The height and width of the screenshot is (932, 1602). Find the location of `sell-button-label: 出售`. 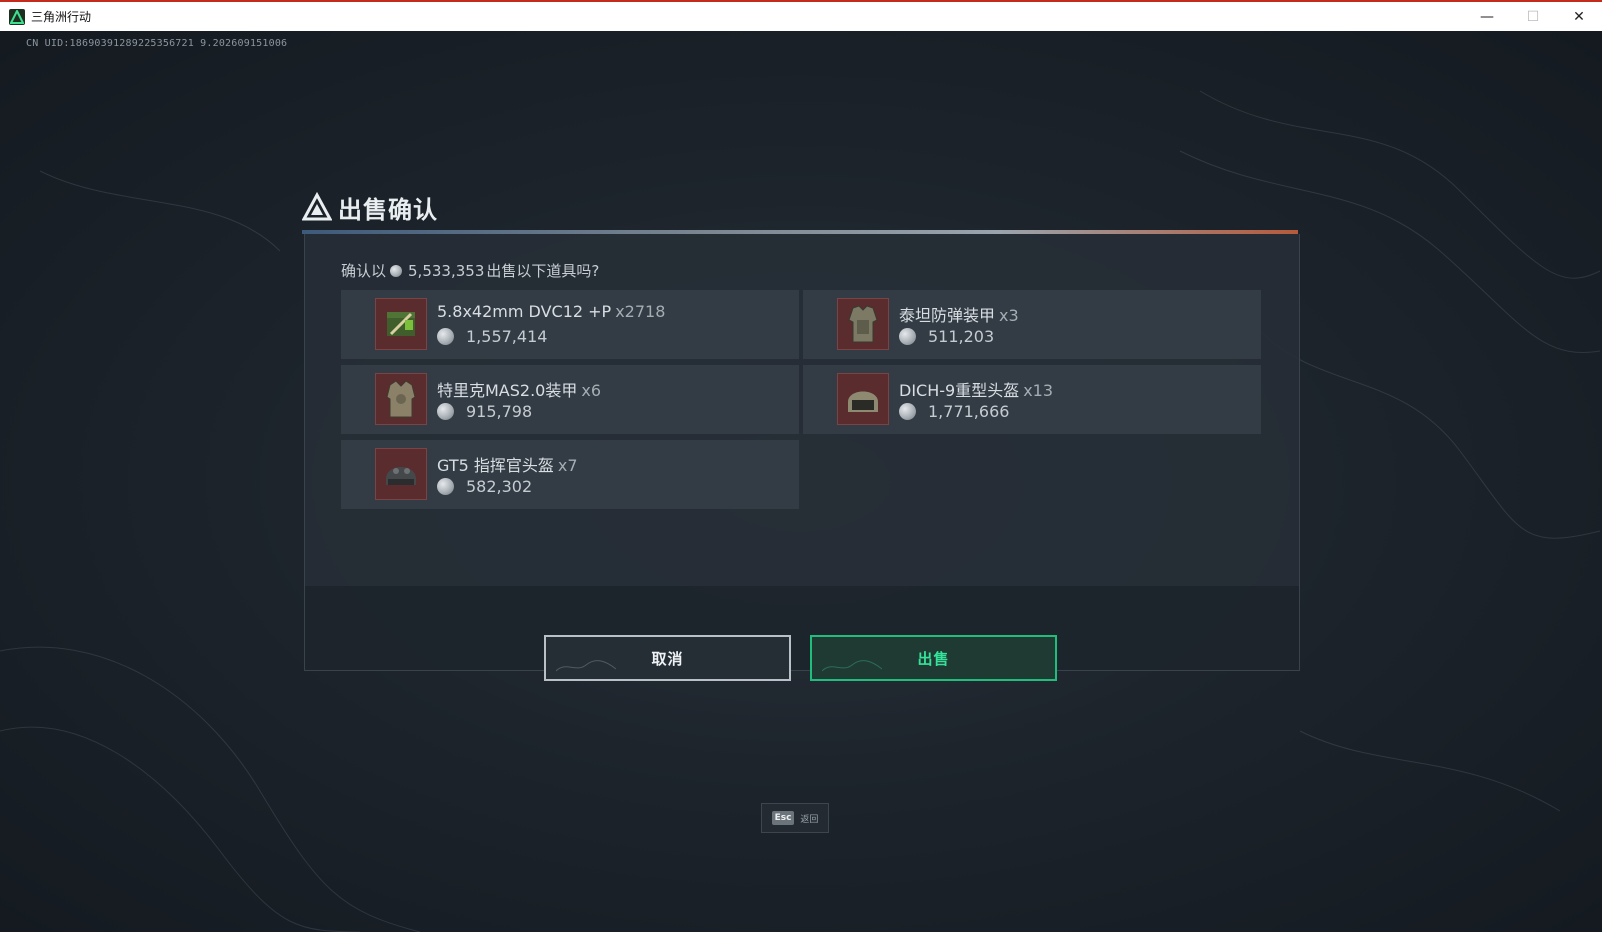

sell-button-label: 出售 is located at coordinates (933, 658).